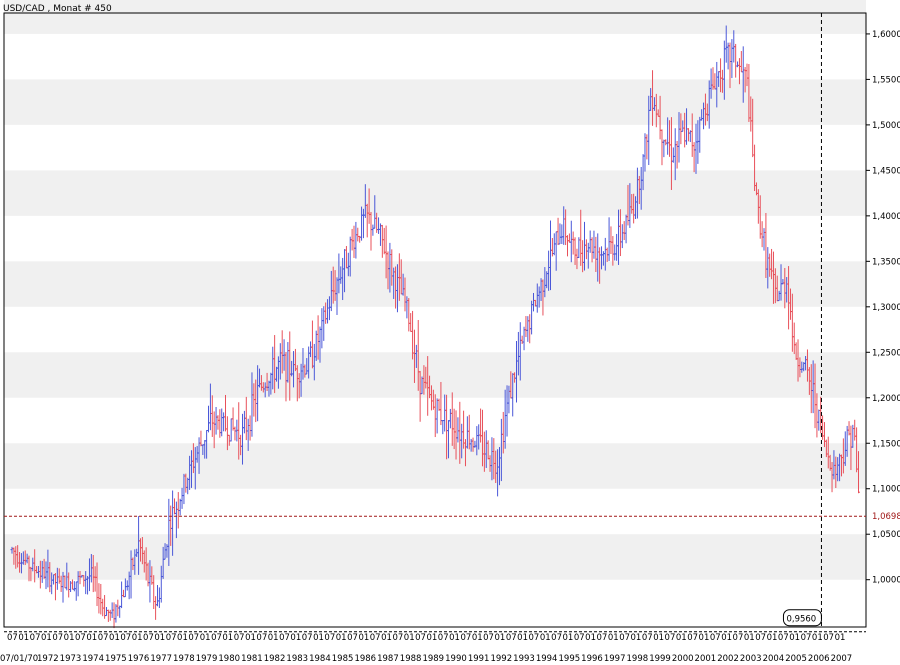 The width and height of the screenshot is (900, 665). Describe the element at coordinates (252, 659) in the screenshot. I see `x-tick-label-year: 1981` at that location.